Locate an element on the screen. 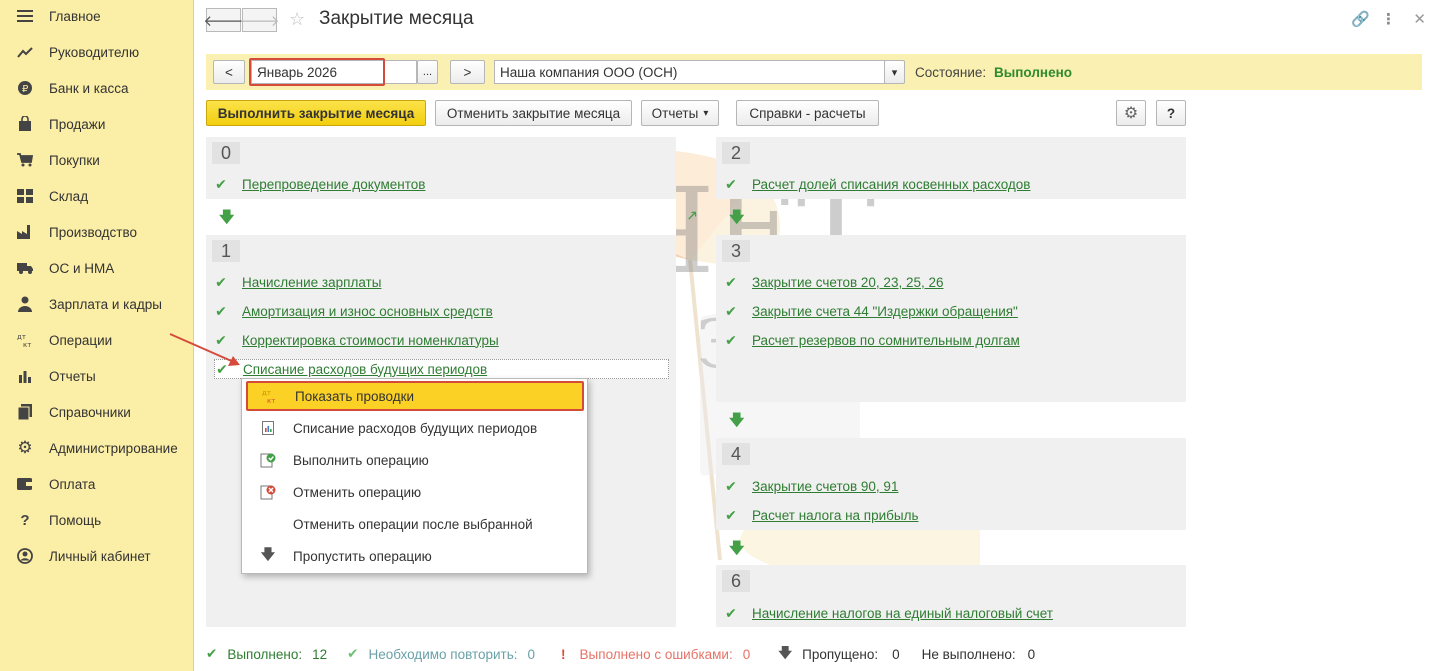 This screenshot has width=1432, height=671. run-month-closing-button: Выполнить закрытие месяца is located at coordinates (316, 113).